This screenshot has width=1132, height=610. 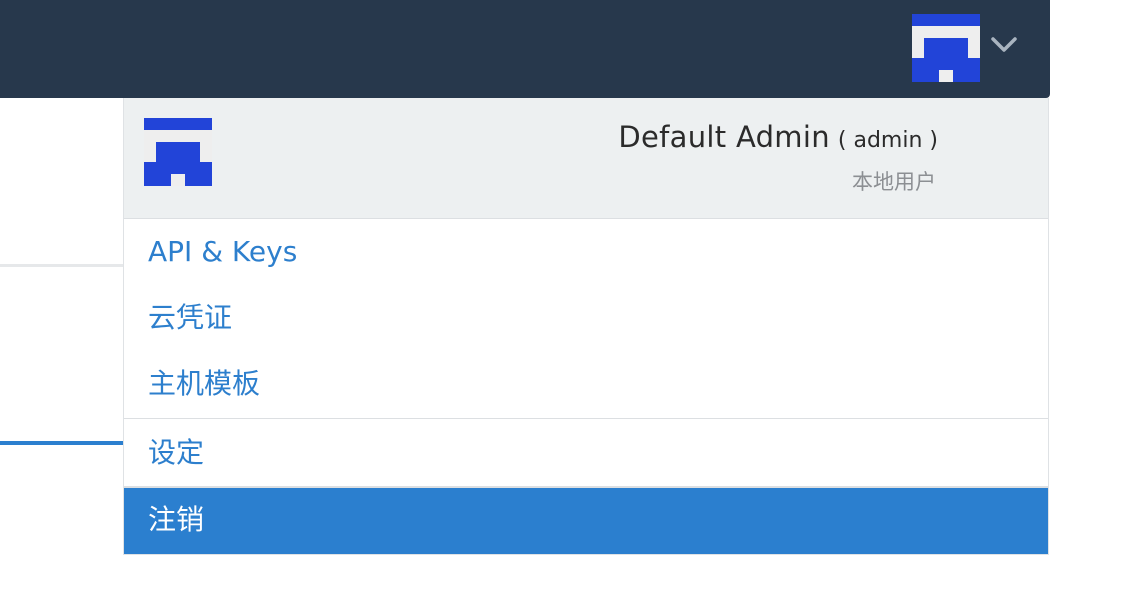 I want to click on background-active-tab-underline, so click(x=62, y=443).